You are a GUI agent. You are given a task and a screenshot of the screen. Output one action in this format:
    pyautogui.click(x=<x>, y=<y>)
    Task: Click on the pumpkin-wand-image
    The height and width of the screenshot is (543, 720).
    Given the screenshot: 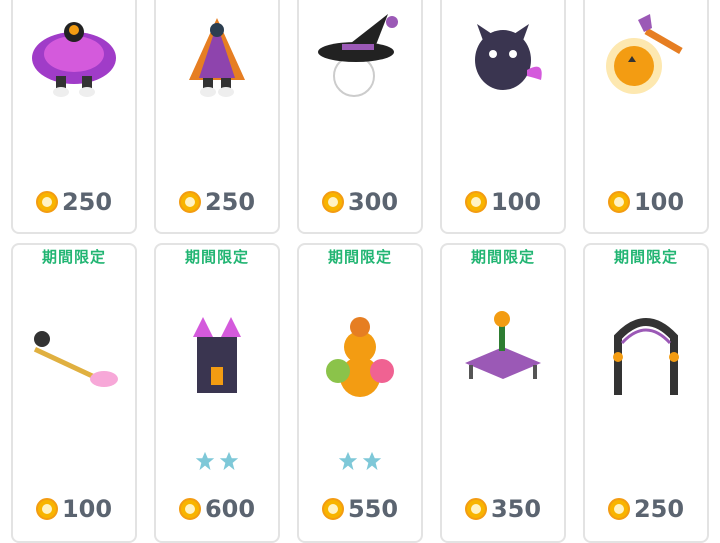 What is the action you would take?
    pyautogui.click(x=644, y=54)
    